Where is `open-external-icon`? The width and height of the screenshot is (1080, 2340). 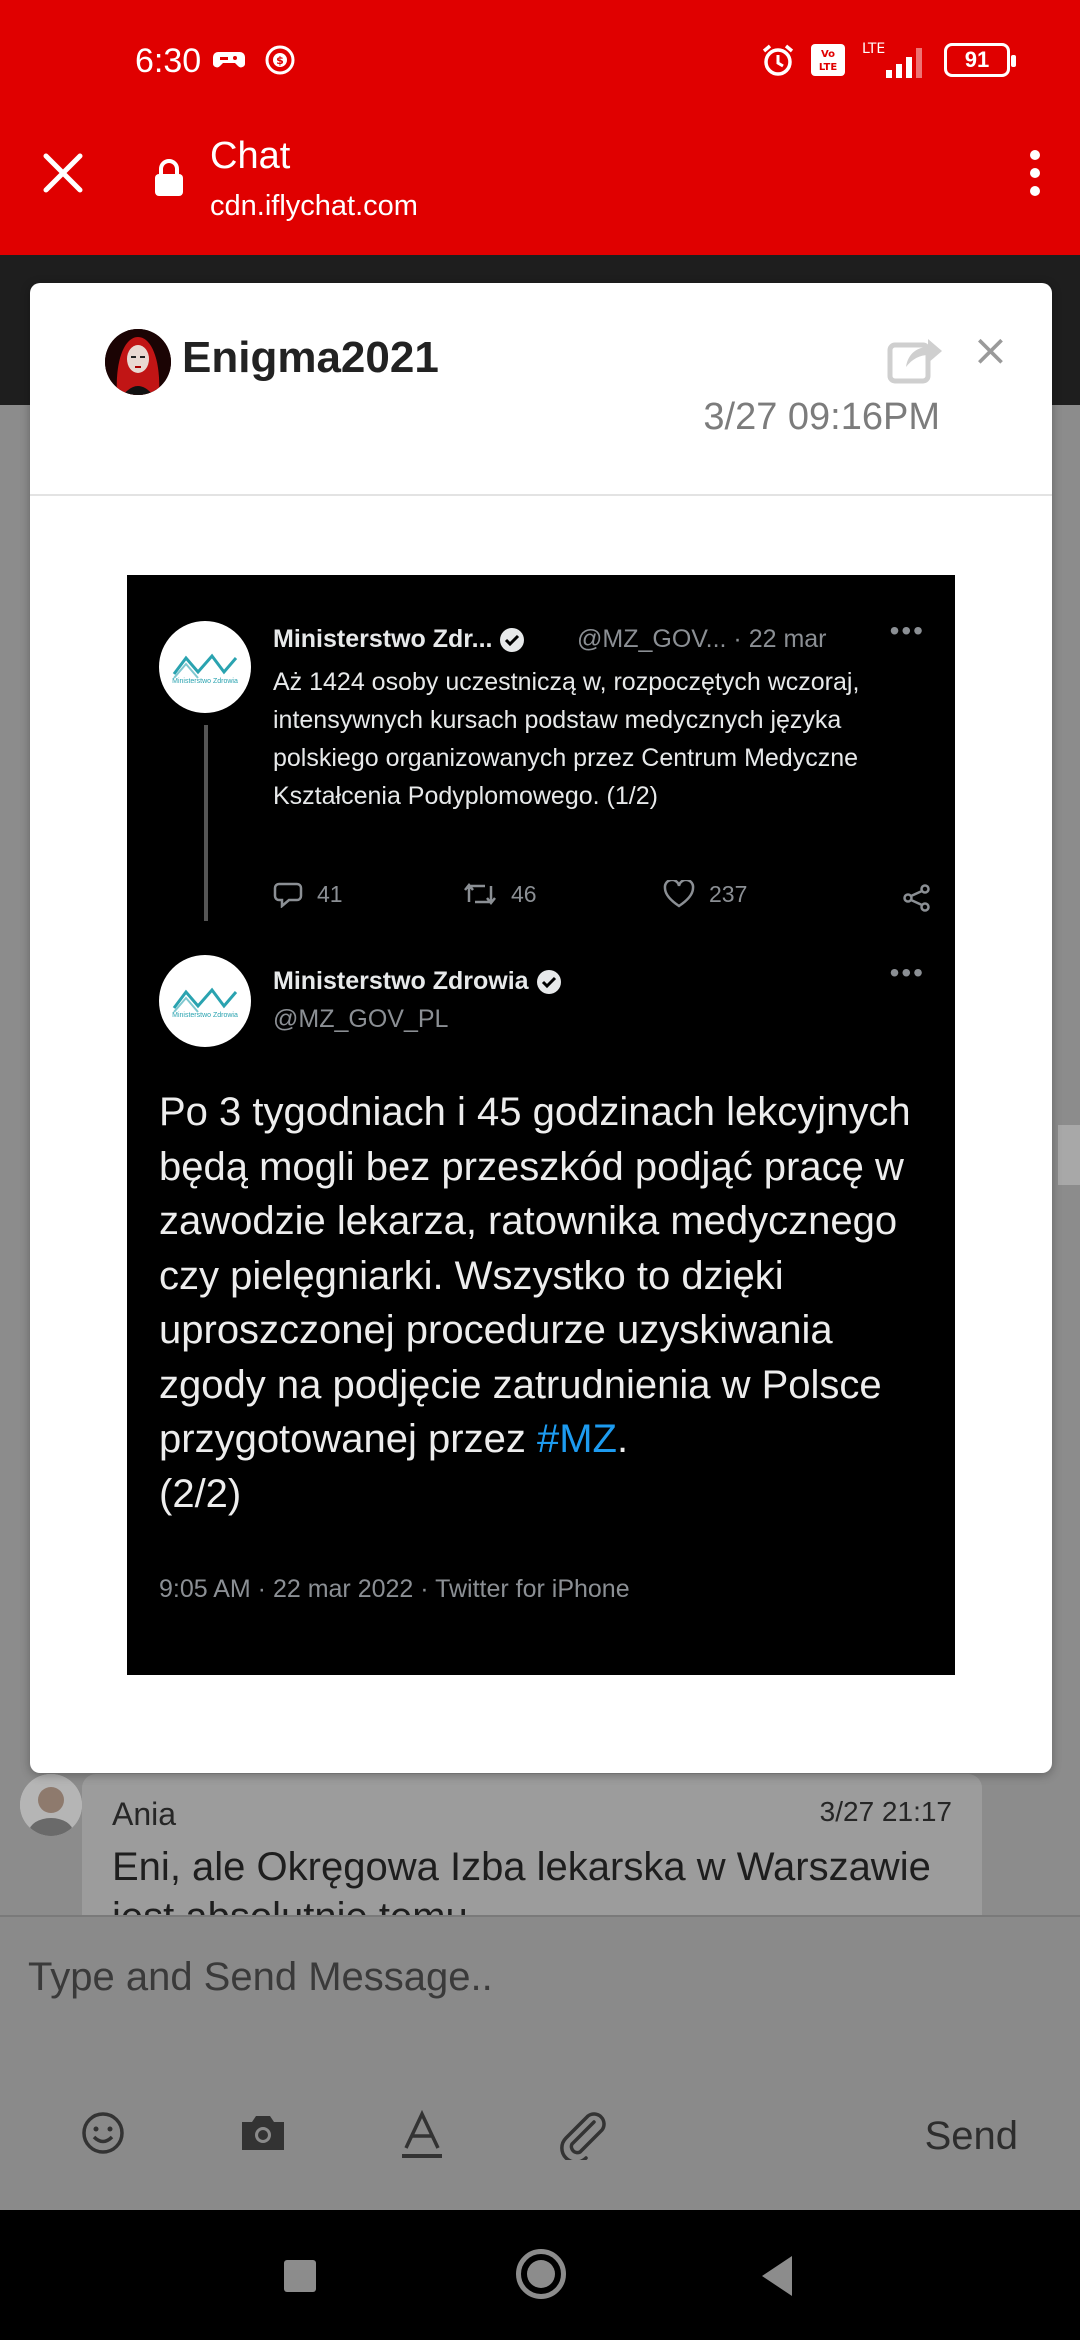 open-external-icon is located at coordinates (915, 359).